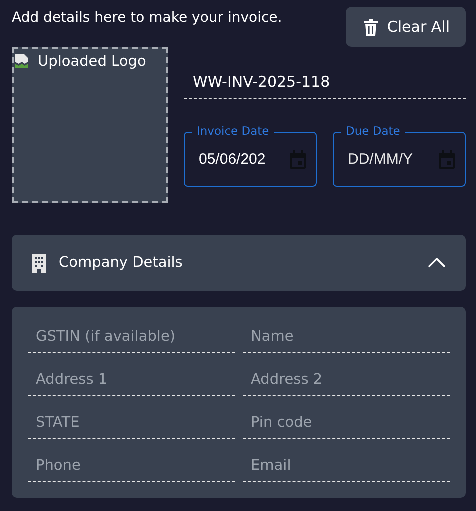  What do you see at coordinates (437, 263) in the screenshot?
I see `chevron-up-icon` at bounding box center [437, 263].